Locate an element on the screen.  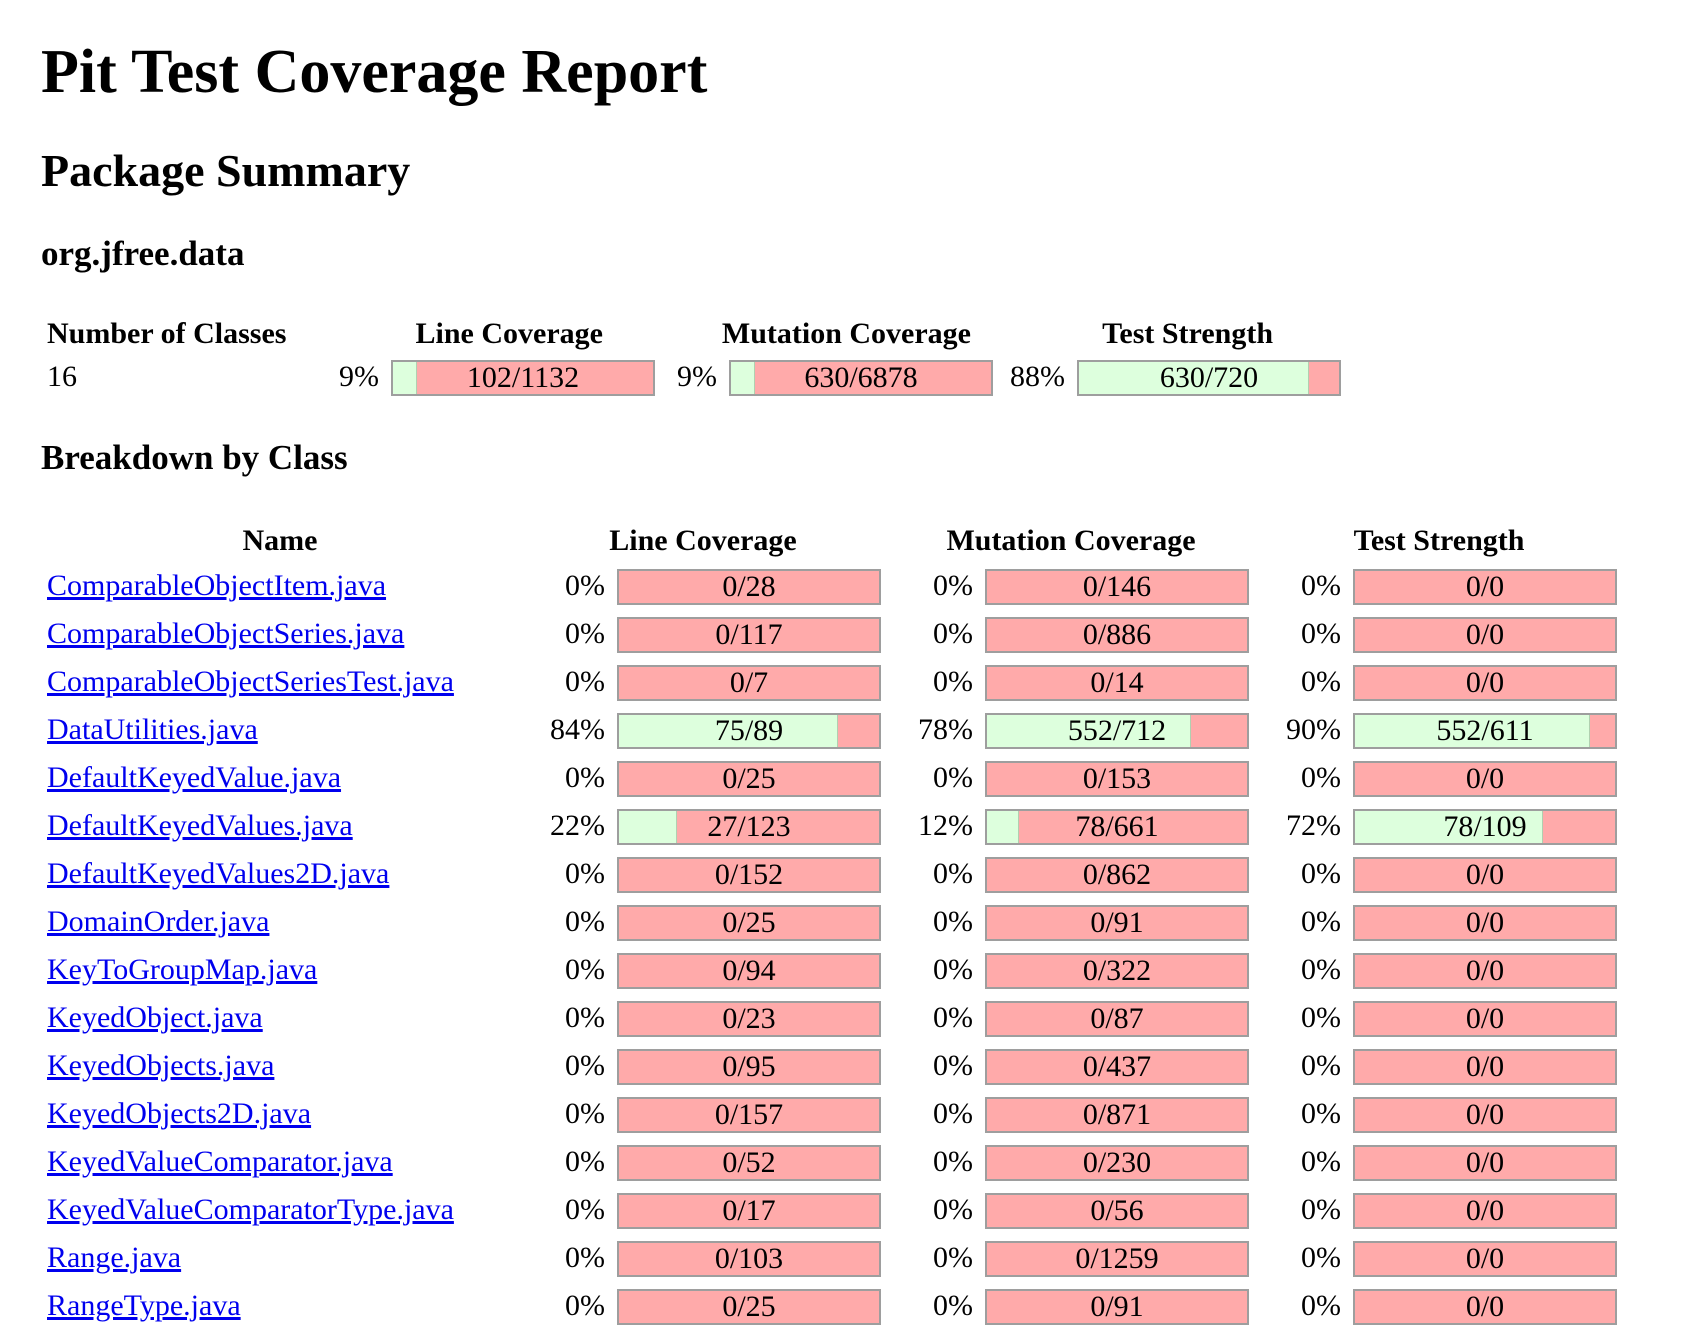
class-link: KeyedValueComparator.java is located at coordinates (220, 1161).